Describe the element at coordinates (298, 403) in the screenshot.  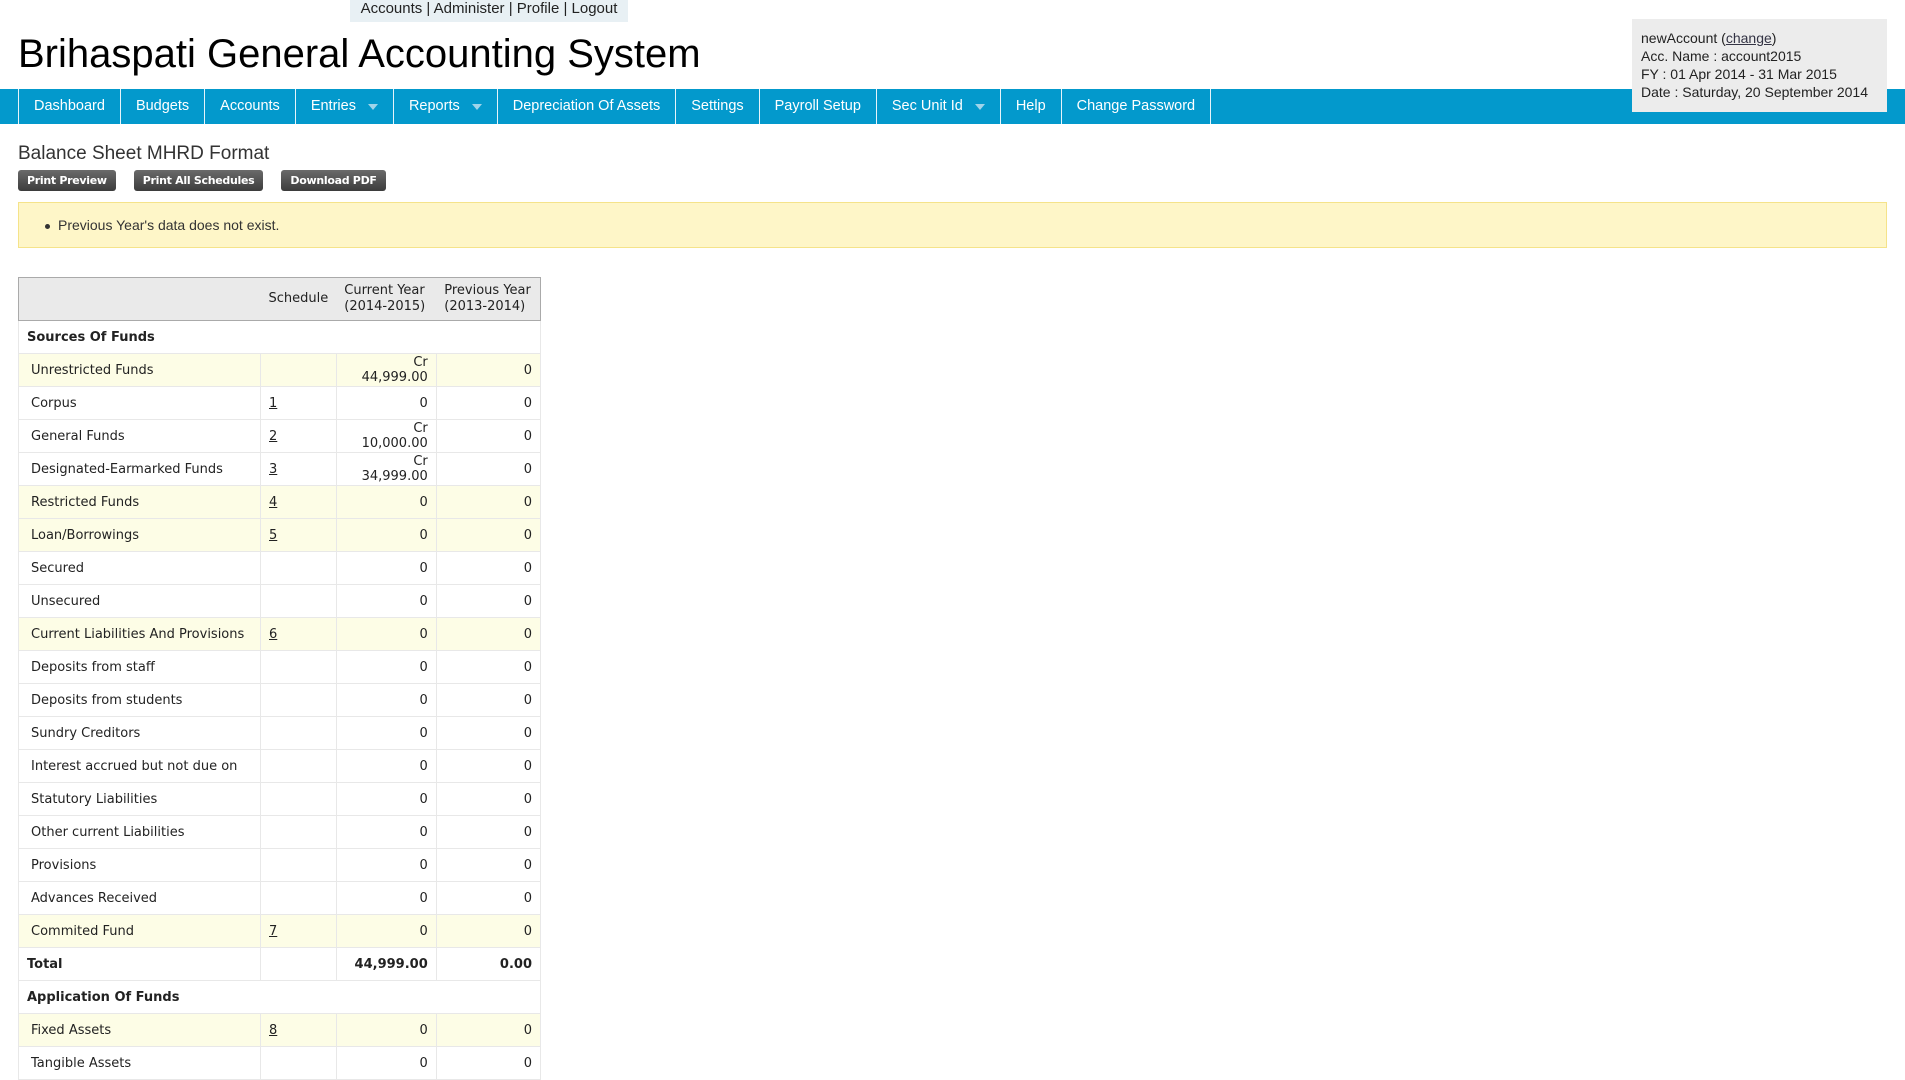
I see `row-schedule: 1` at that location.